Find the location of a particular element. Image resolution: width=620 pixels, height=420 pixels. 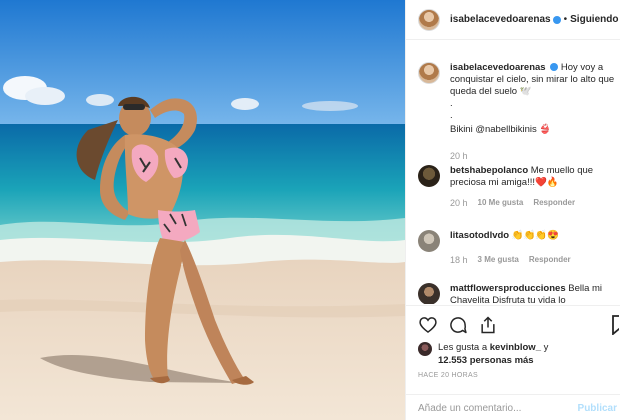

comment-input: Añade un comentario... Publicar is located at coordinates (513, 407).